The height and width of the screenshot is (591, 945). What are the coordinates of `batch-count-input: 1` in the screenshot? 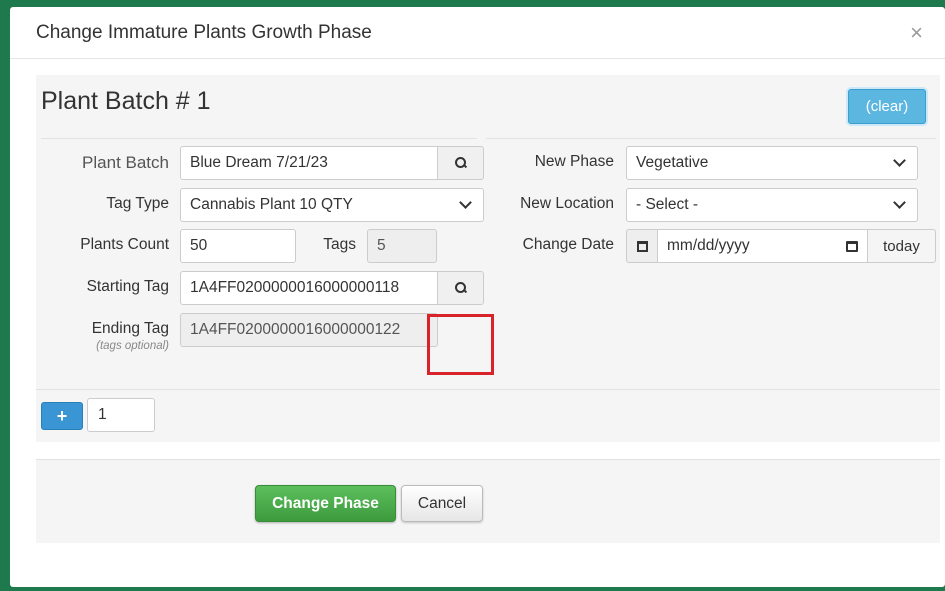 It's located at (121, 415).